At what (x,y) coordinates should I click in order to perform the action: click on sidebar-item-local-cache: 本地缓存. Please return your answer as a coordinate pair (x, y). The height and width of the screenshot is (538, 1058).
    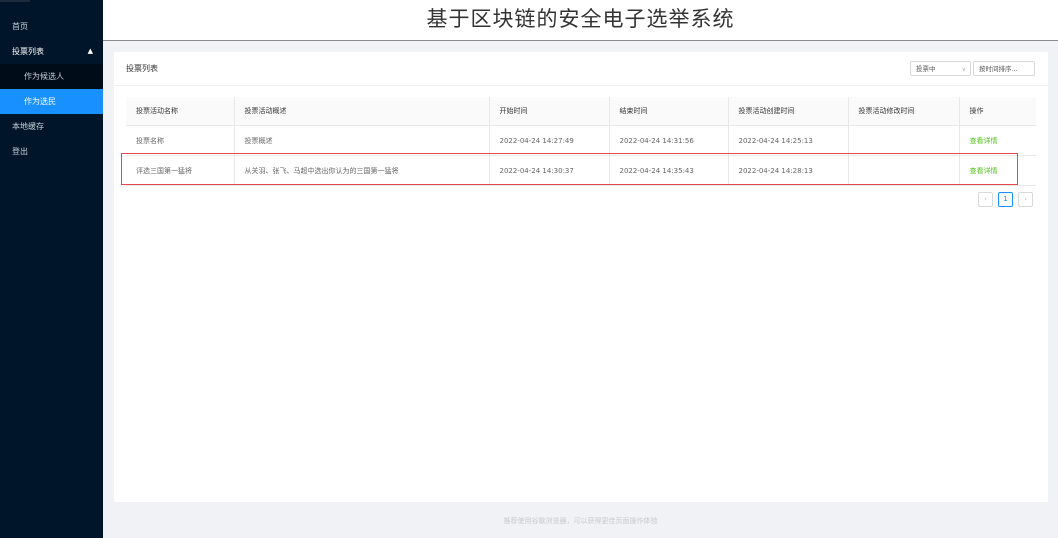
    Looking at the image, I should click on (51, 126).